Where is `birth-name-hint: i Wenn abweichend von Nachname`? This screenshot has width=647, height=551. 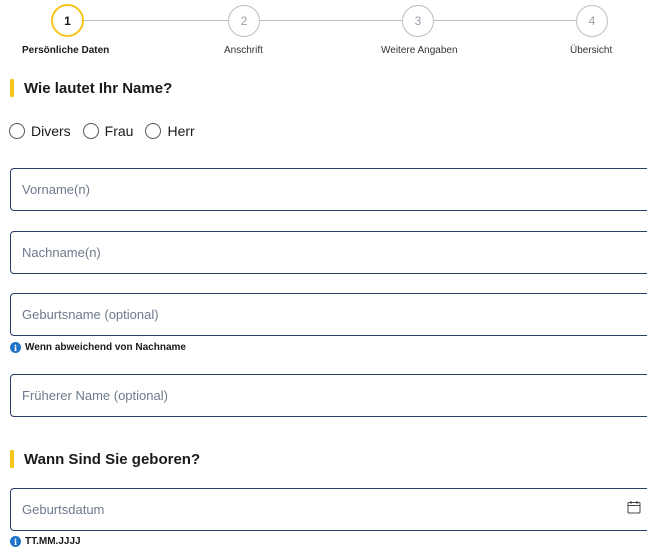 birth-name-hint: i Wenn abweichend von Nachname is located at coordinates (98, 347).